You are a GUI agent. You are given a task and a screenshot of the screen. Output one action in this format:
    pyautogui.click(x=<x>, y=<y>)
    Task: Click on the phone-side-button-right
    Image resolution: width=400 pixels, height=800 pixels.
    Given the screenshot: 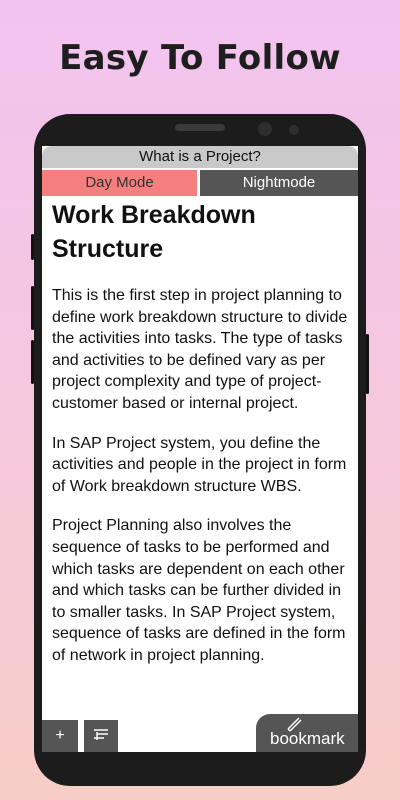 What is the action you would take?
    pyautogui.click(x=367, y=364)
    